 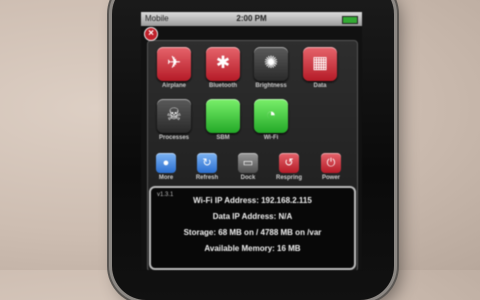 I want to click on wifi-icon: ◔, so click(x=271, y=114).